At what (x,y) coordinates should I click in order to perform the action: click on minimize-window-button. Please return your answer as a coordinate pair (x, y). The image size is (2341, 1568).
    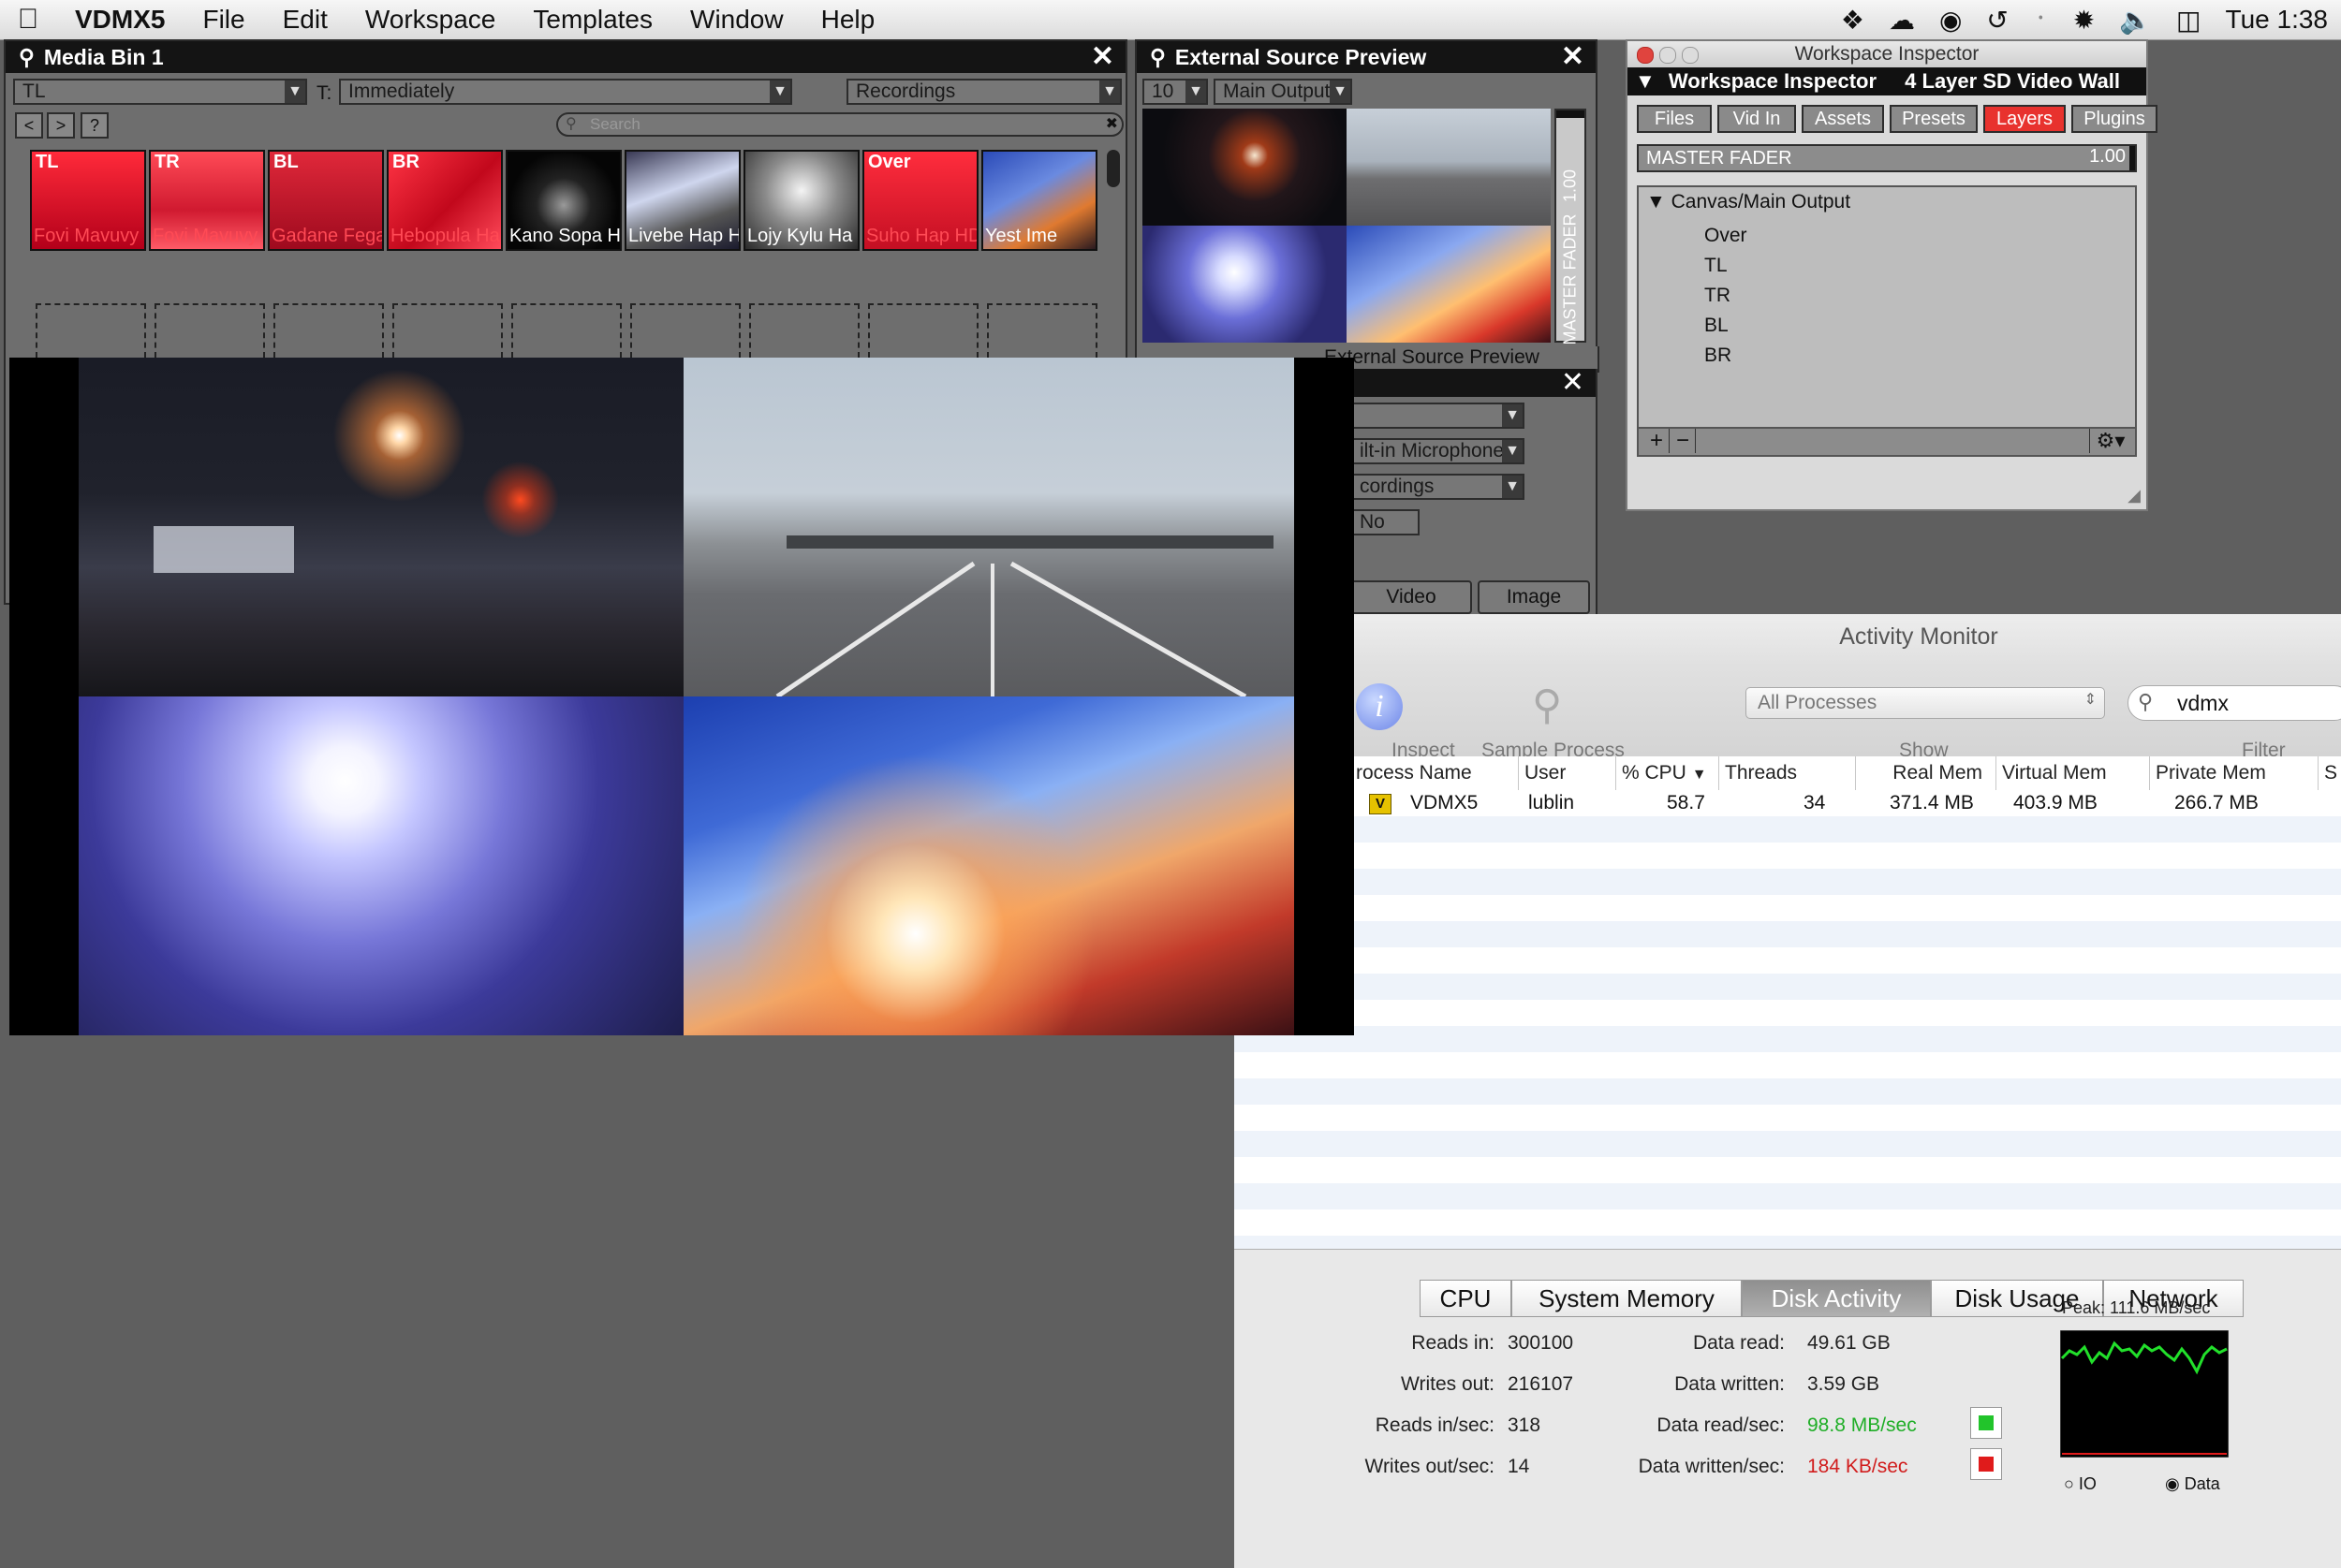
    Looking at the image, I should click on (1667, 56).